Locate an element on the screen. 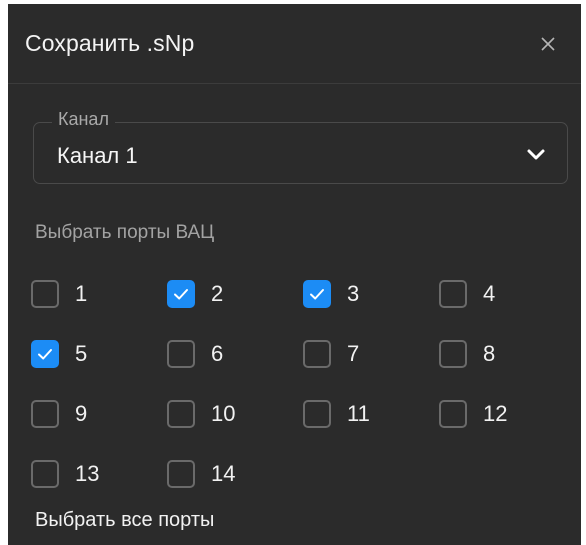 The width and height of the screenshot is (586, 545). port-label: 12 is located at coordinates (495, 413).